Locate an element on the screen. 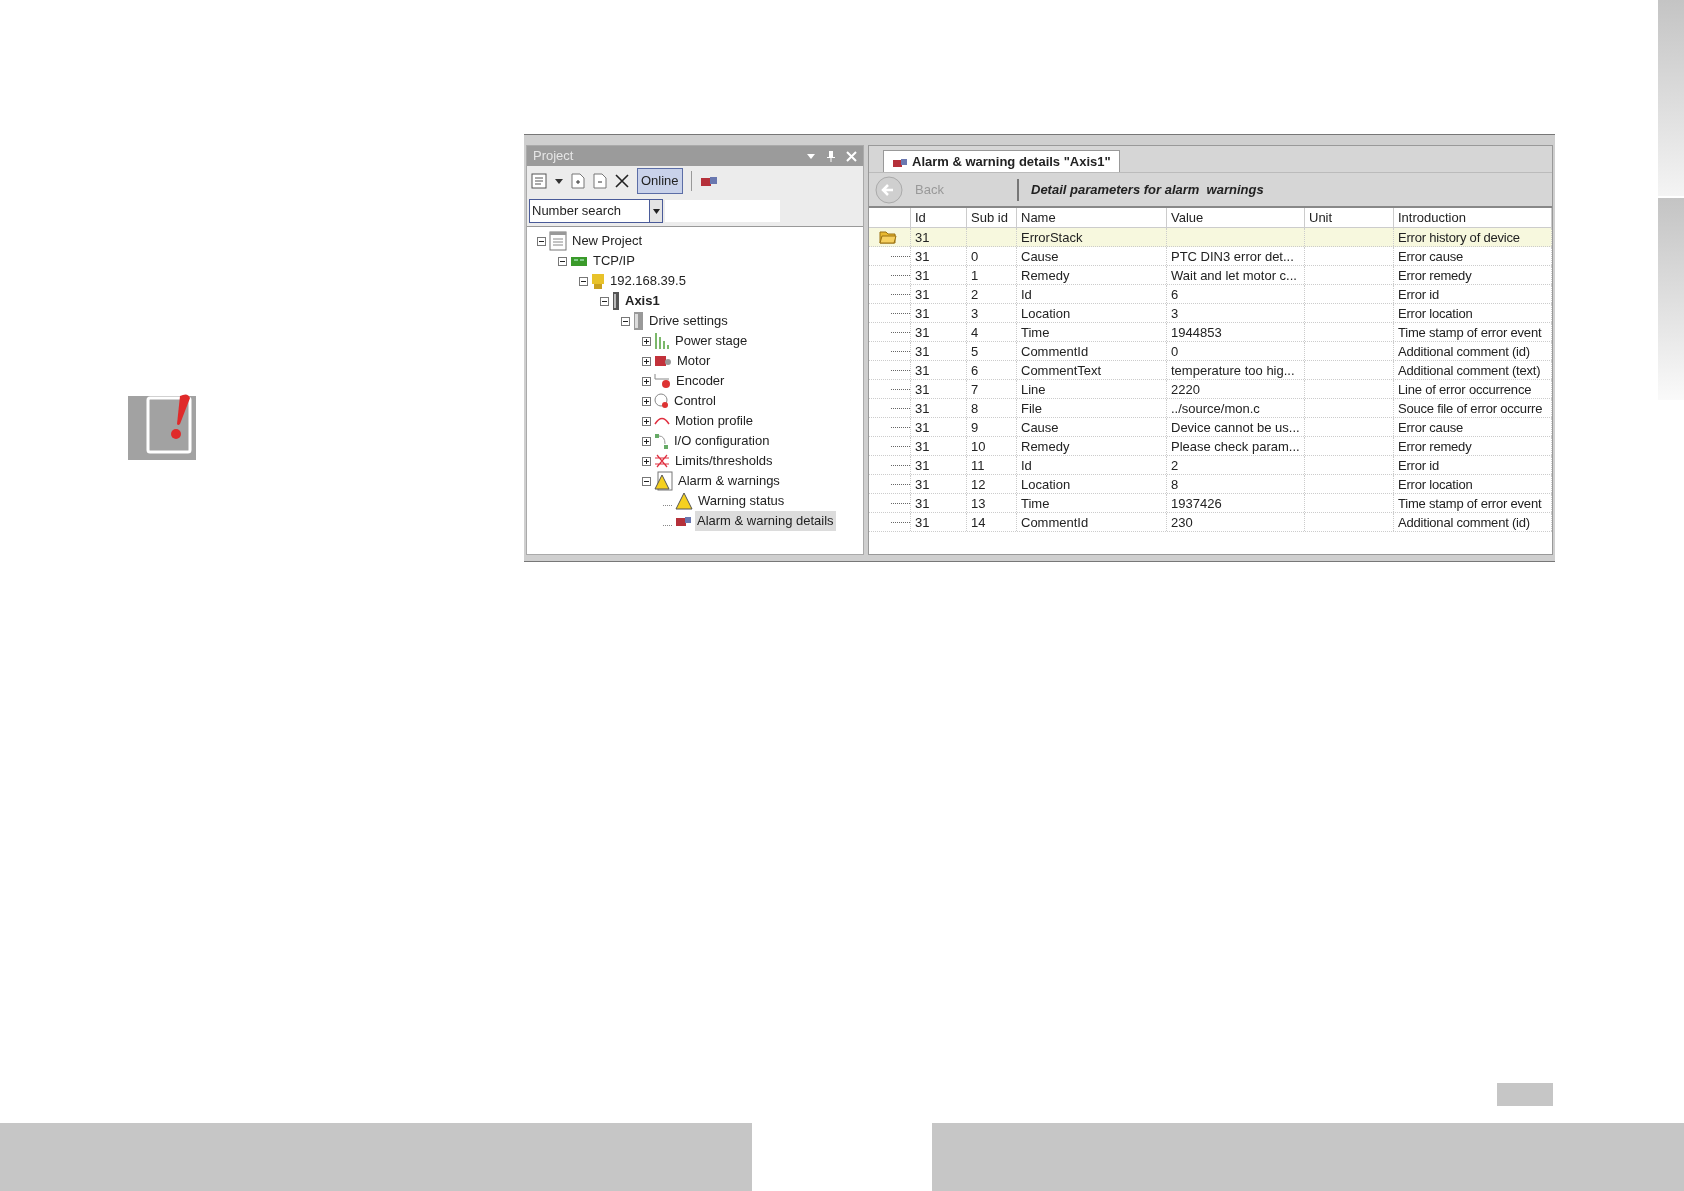  table-cell: Line of error occurrence is located at coordinates (1473, 389).